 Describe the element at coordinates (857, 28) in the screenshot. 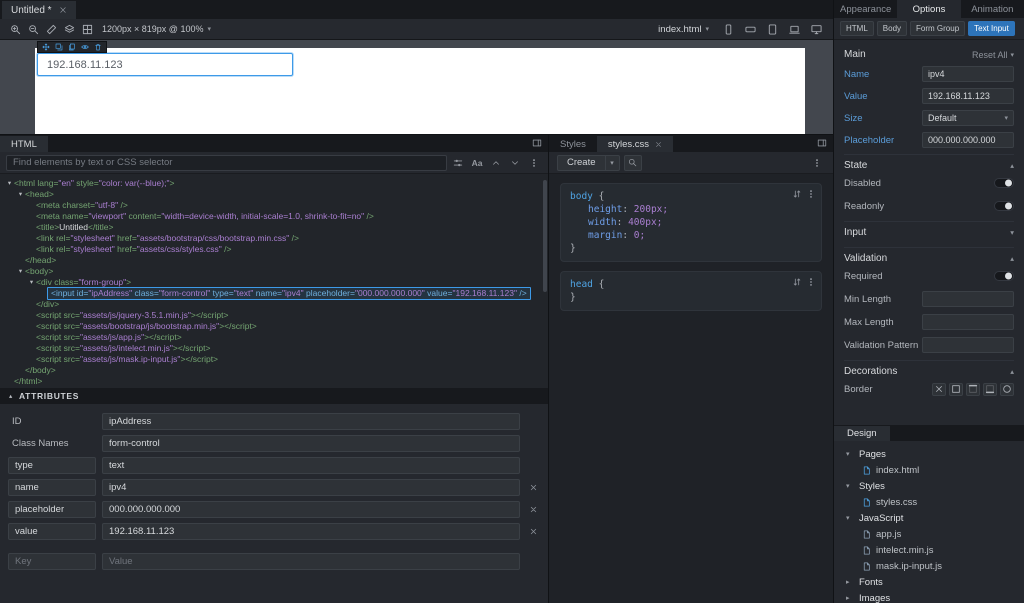

I see `breadcrumb-html: HTML` at that location.